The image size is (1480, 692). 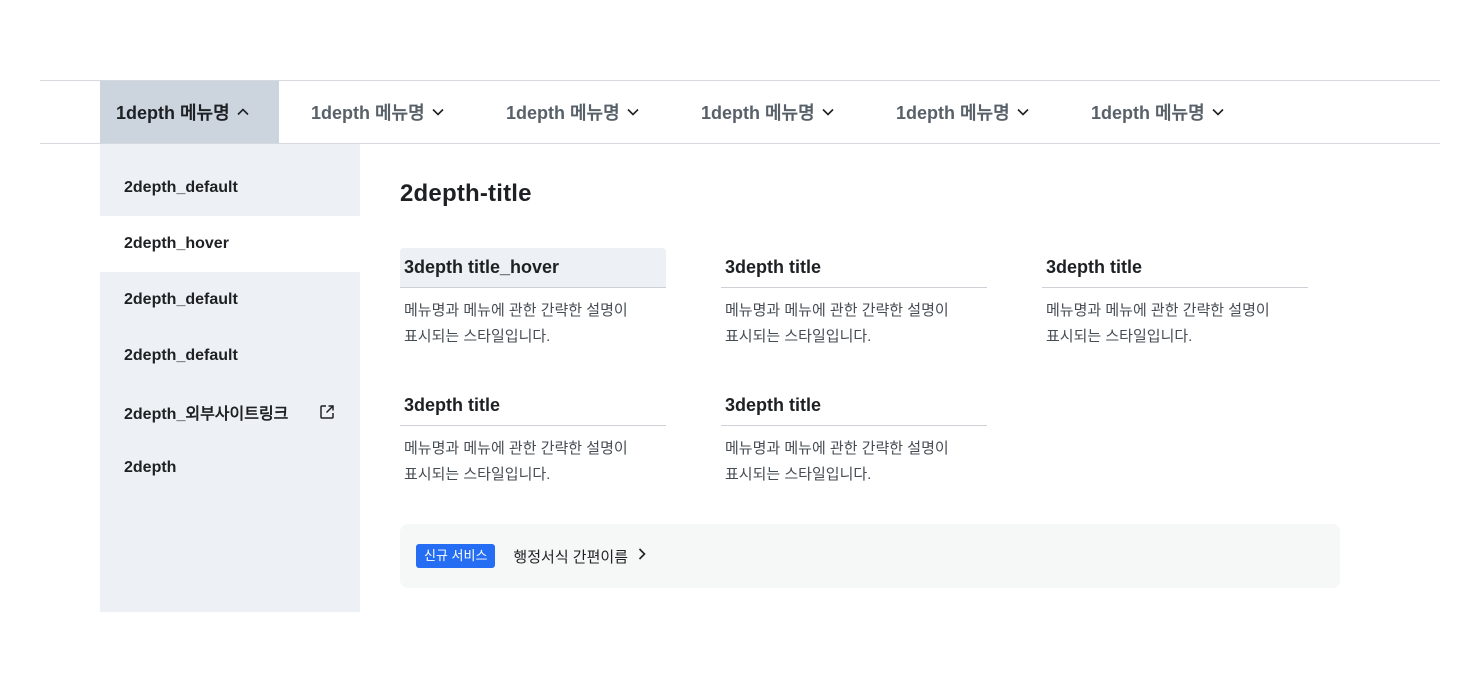 I want to click on submenu-item-label: 2depth_hover, so click(x=176, y=243).